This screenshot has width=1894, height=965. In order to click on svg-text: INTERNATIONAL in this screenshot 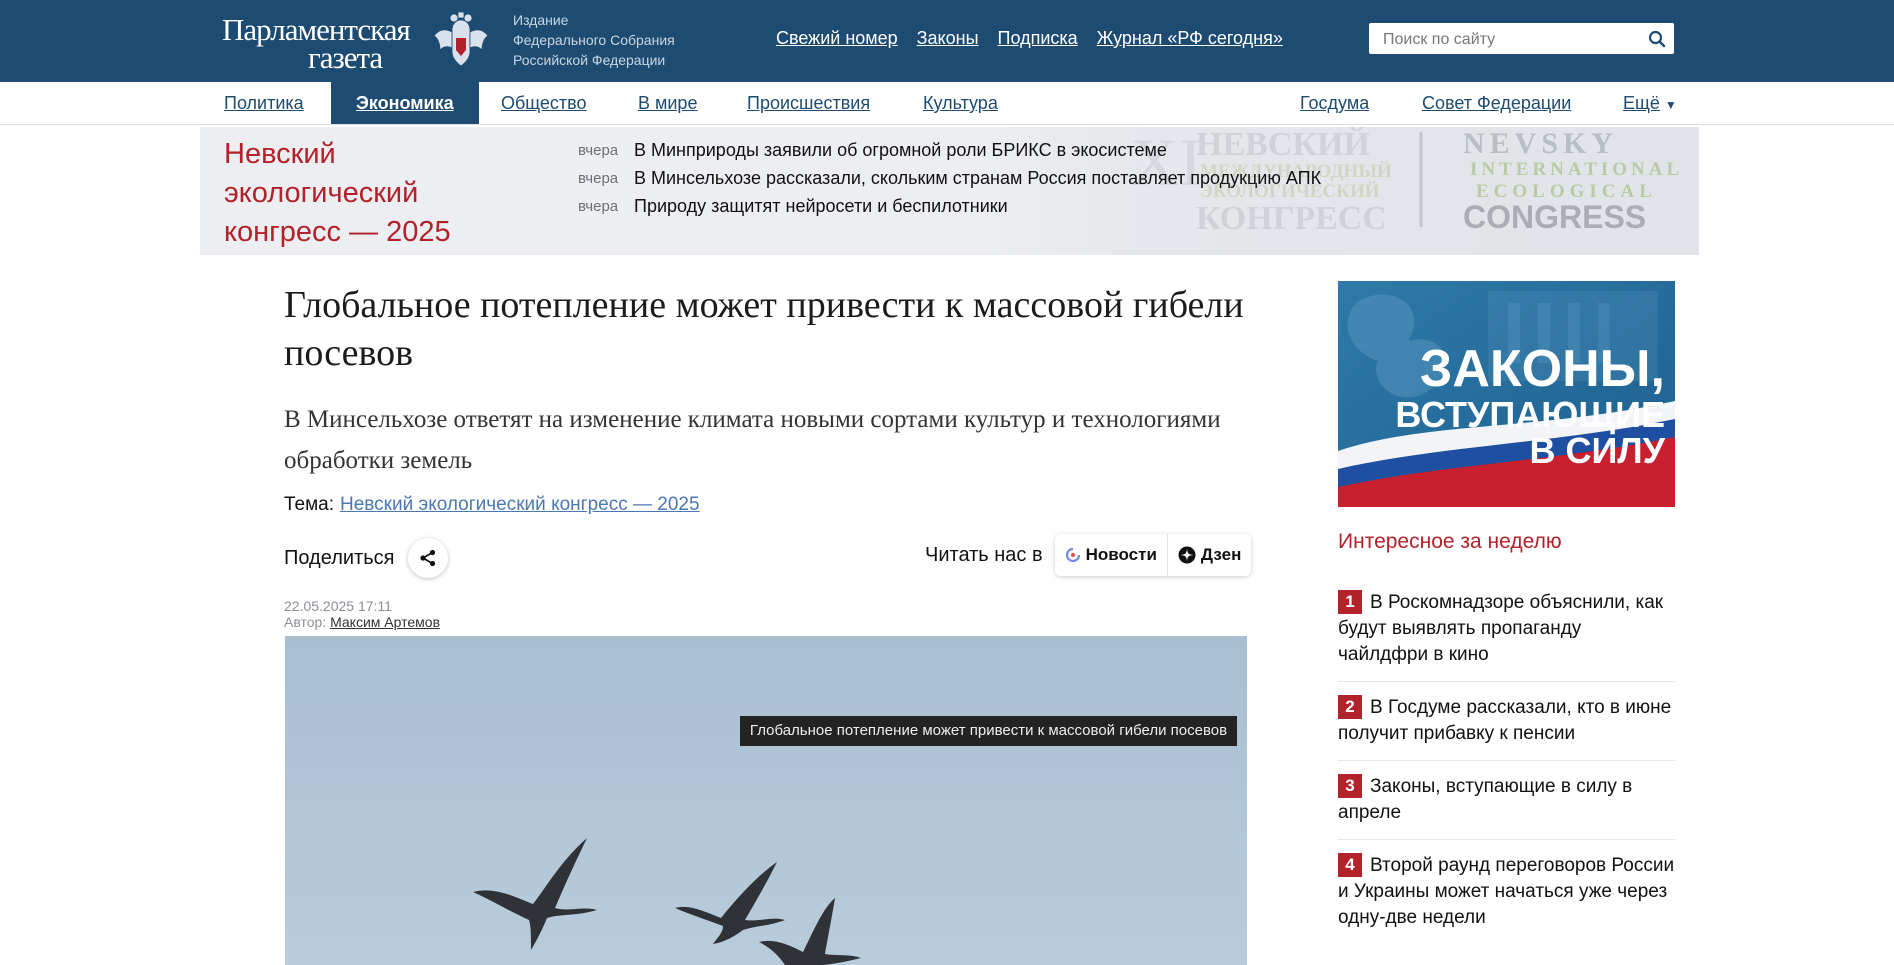, I will do `click(1576, 169)`.